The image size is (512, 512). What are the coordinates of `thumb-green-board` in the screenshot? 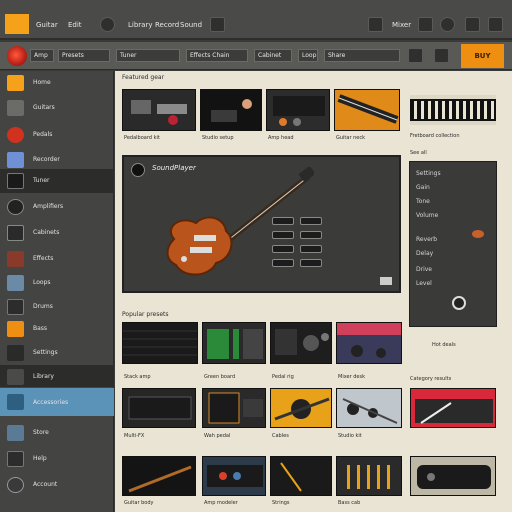 It's located at (234, 343).